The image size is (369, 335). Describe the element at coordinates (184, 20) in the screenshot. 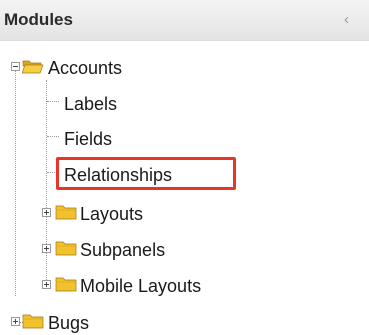

I see `panel-header: Modules ‹` at that location.